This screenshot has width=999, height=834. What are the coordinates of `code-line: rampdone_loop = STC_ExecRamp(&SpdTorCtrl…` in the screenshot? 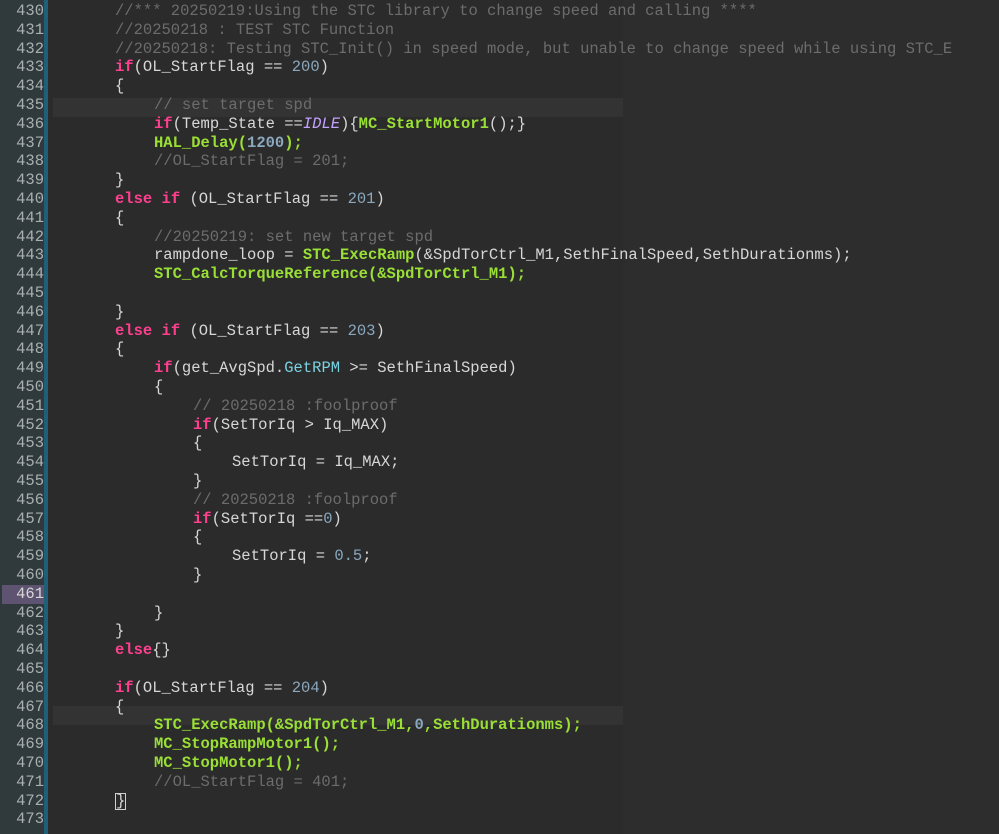 It's located at (503, 255).